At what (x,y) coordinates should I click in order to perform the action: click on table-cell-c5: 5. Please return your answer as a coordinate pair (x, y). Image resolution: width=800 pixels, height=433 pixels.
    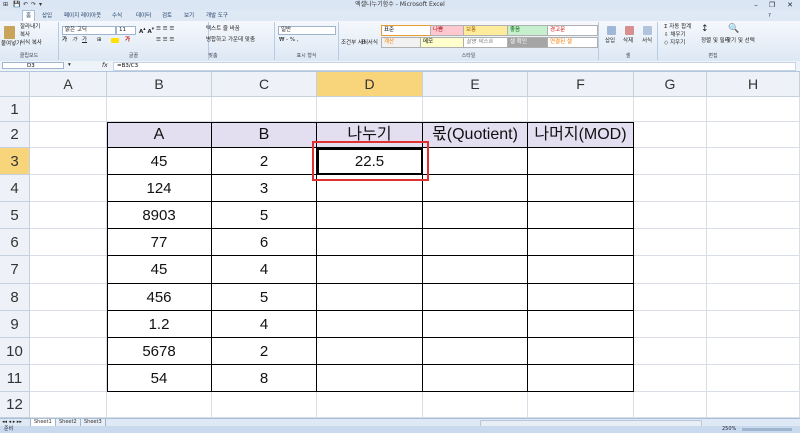
    Looking at the image, I should click on (264, 215).